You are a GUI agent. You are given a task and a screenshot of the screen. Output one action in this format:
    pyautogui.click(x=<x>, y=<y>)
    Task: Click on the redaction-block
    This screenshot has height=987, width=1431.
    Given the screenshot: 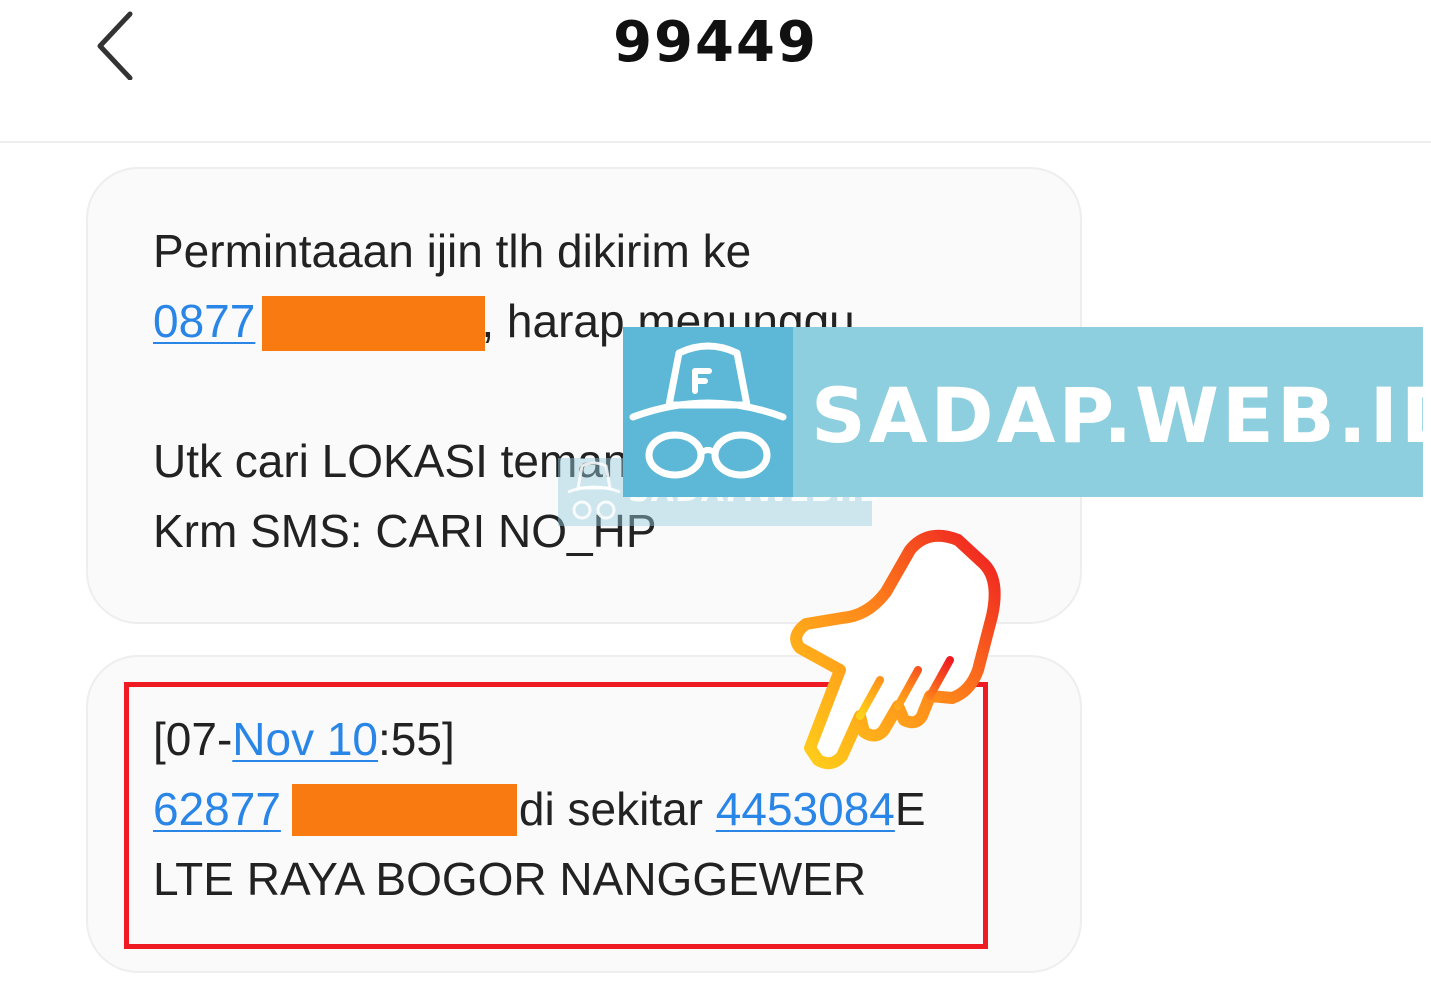 What is the action you would take?
    pyautogui.click(x=373, y=323)
    